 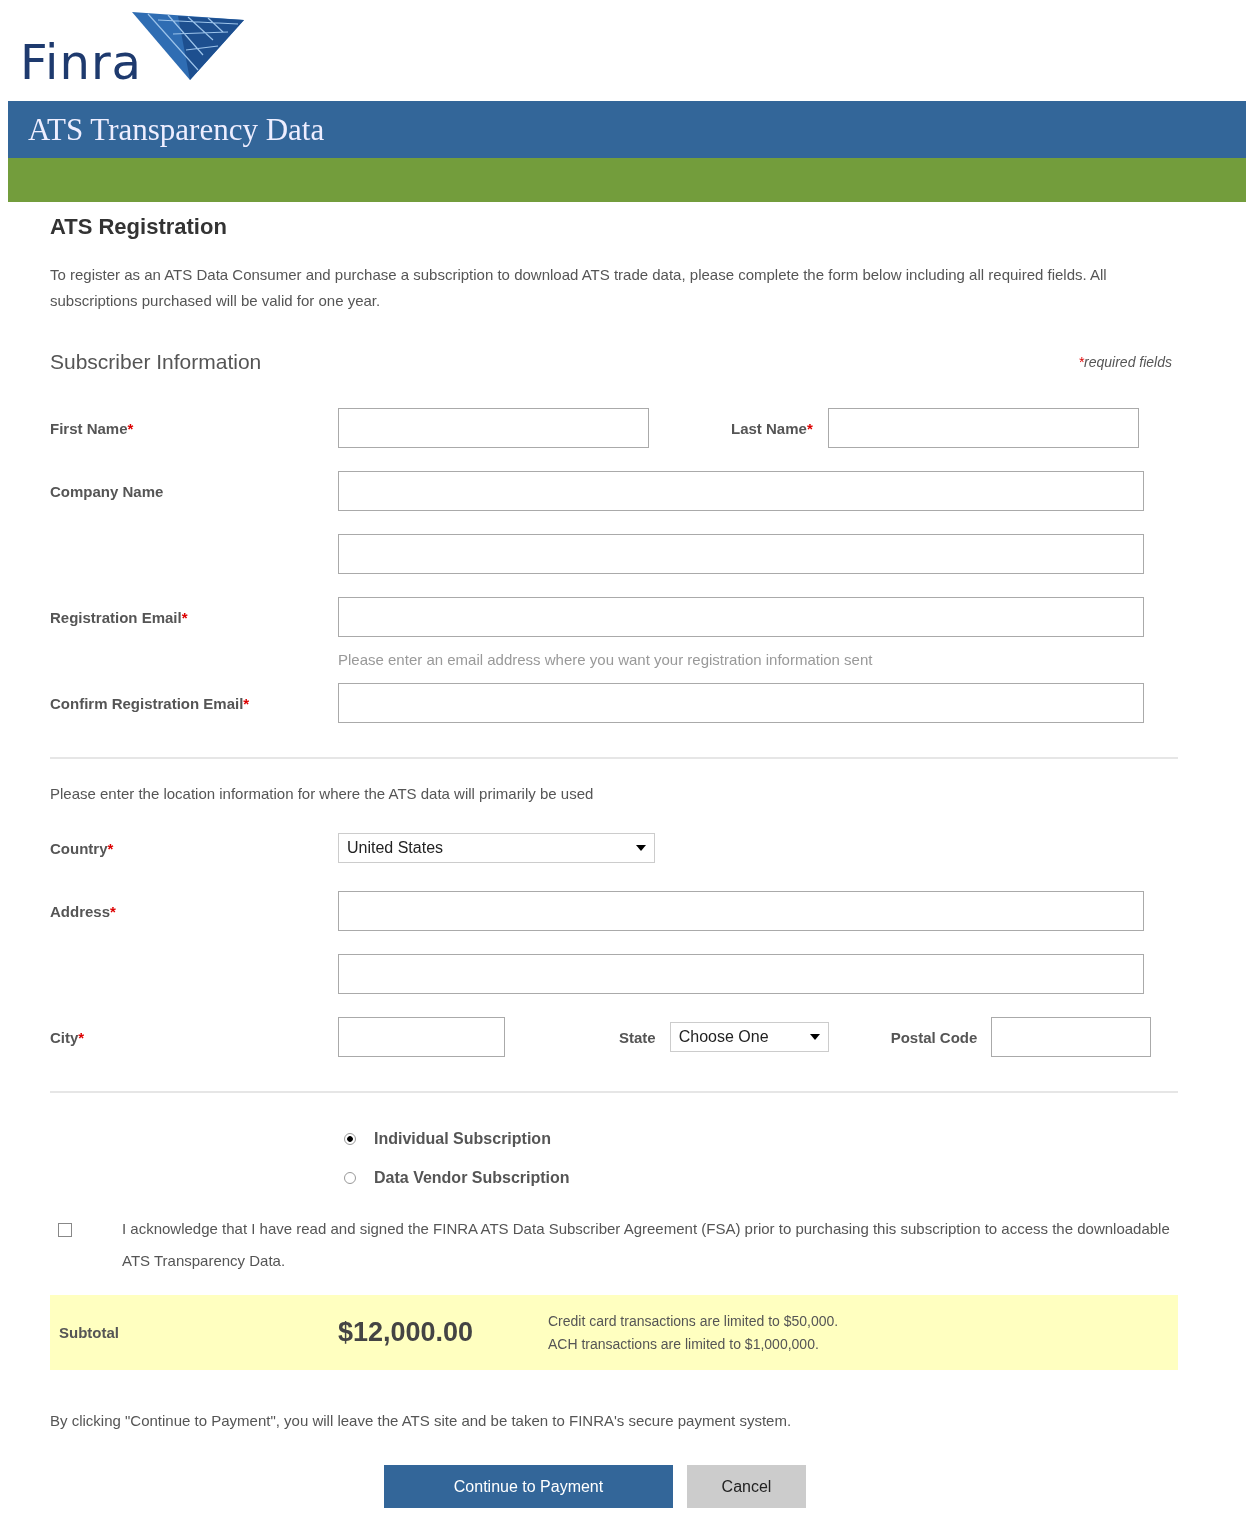 I want to click on intro-text: To register as an ATS Data Consumer and purchase a subscription to download ATS trade data, please complete the form below including all required fields. All subscriptions purchased will be valid for one year., so click(x=579, y=288).